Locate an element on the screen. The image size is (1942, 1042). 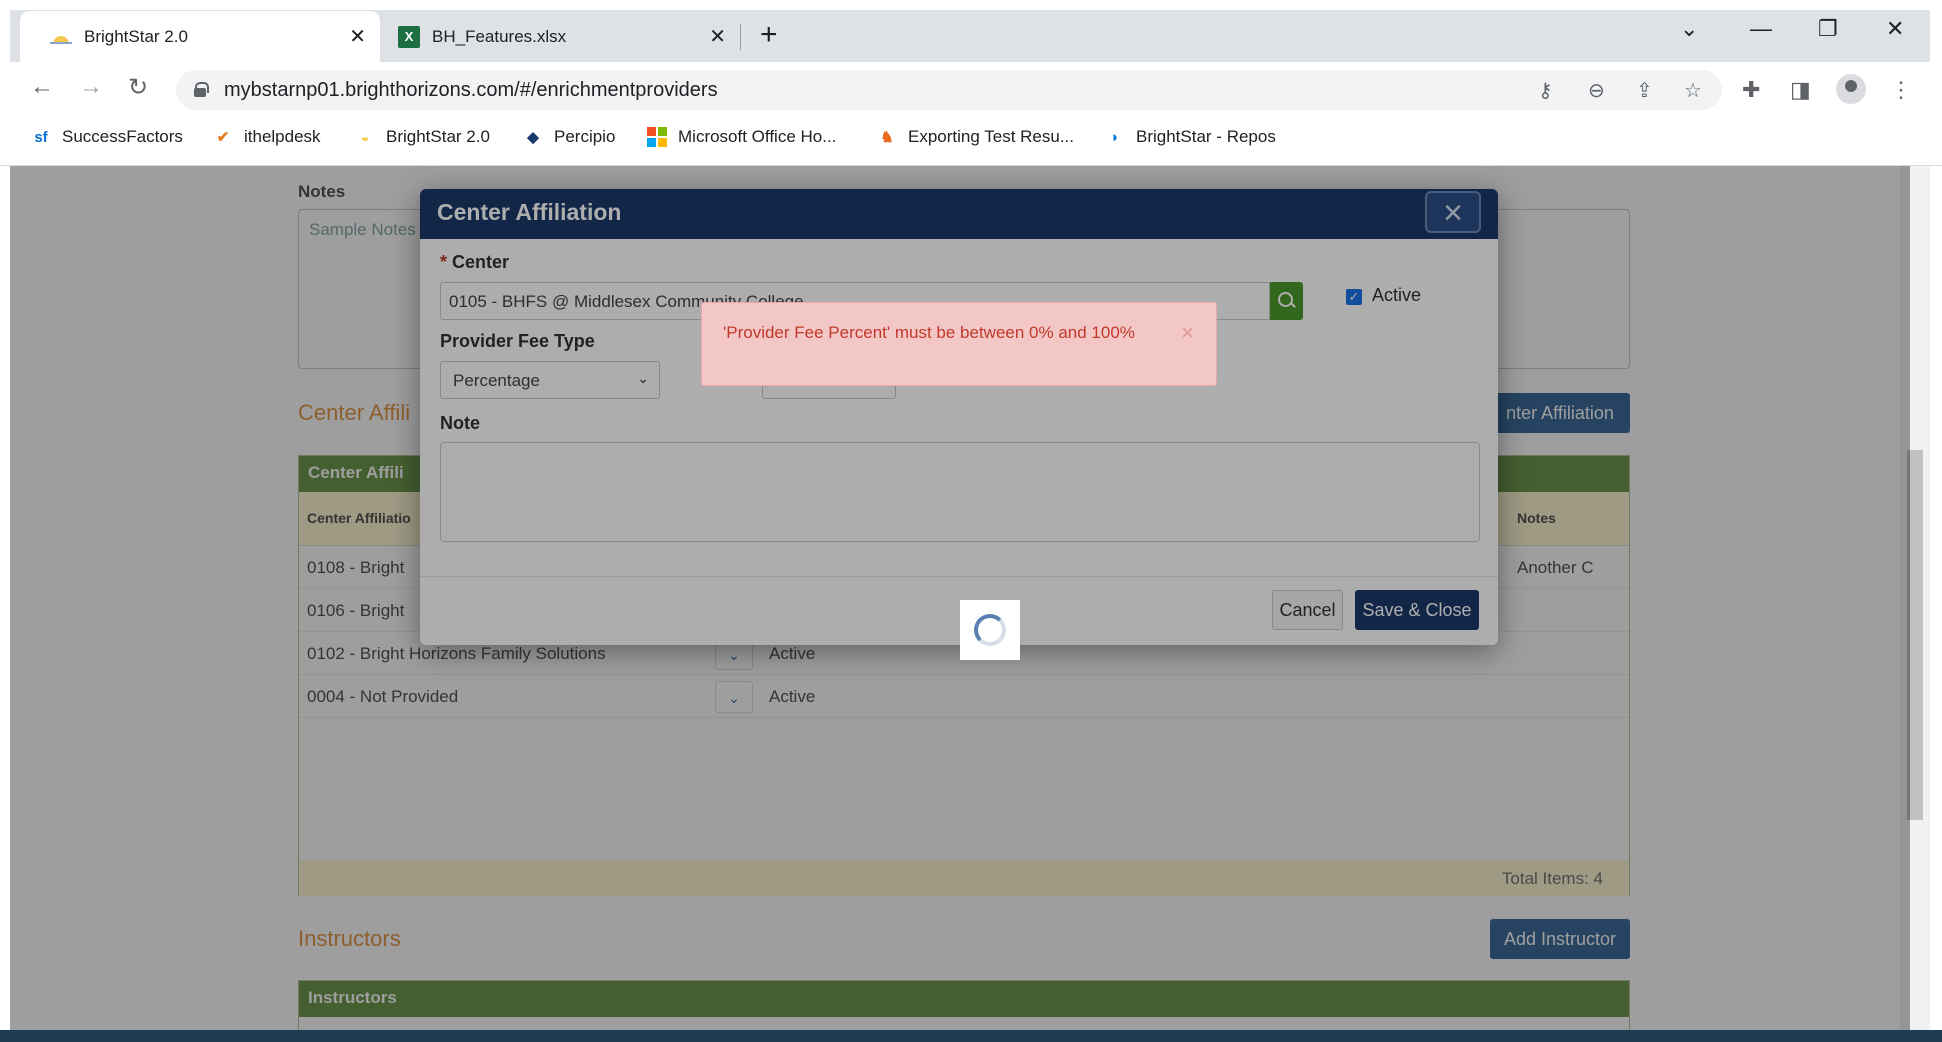
successfactors-icon: sf is located at coordinates (41, 137).